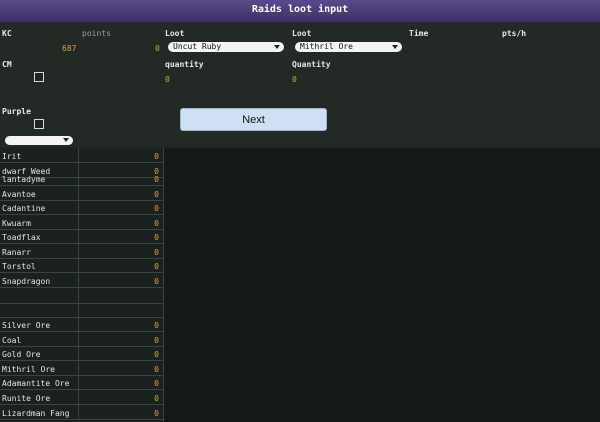  I want to click on table-row: Toadflax 0, so click(81, 237).